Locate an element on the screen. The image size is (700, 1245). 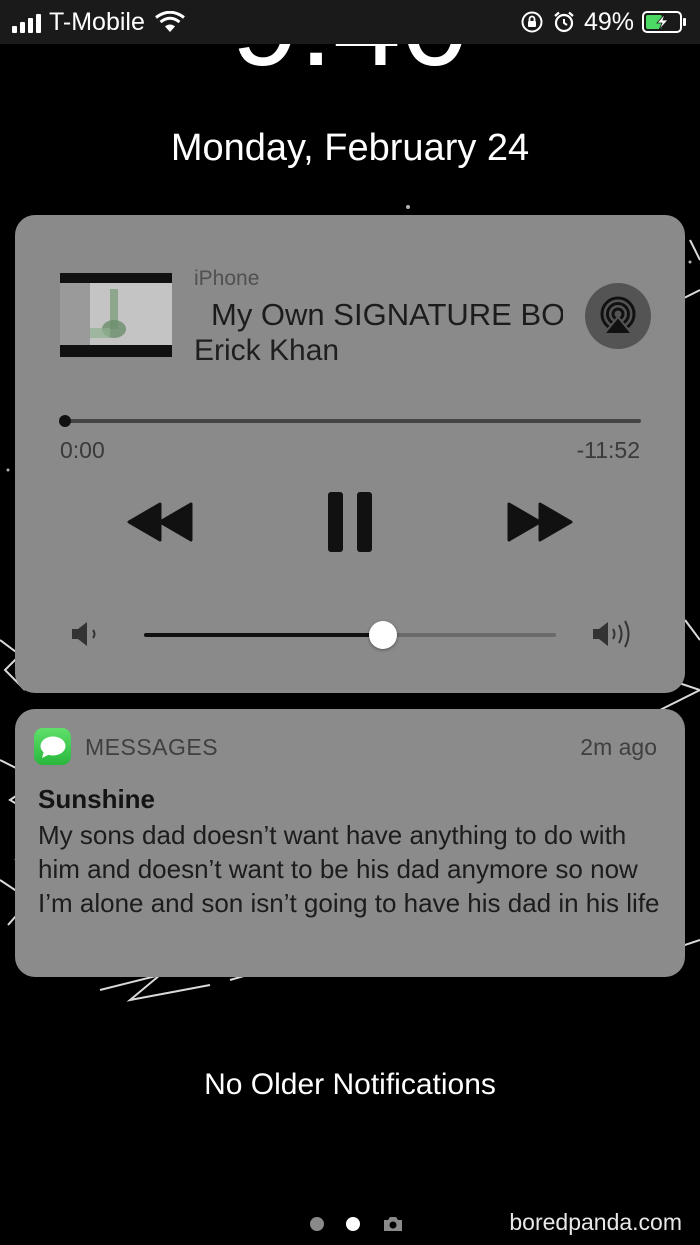
page-dot-active is located at coordinates (353, 1224).